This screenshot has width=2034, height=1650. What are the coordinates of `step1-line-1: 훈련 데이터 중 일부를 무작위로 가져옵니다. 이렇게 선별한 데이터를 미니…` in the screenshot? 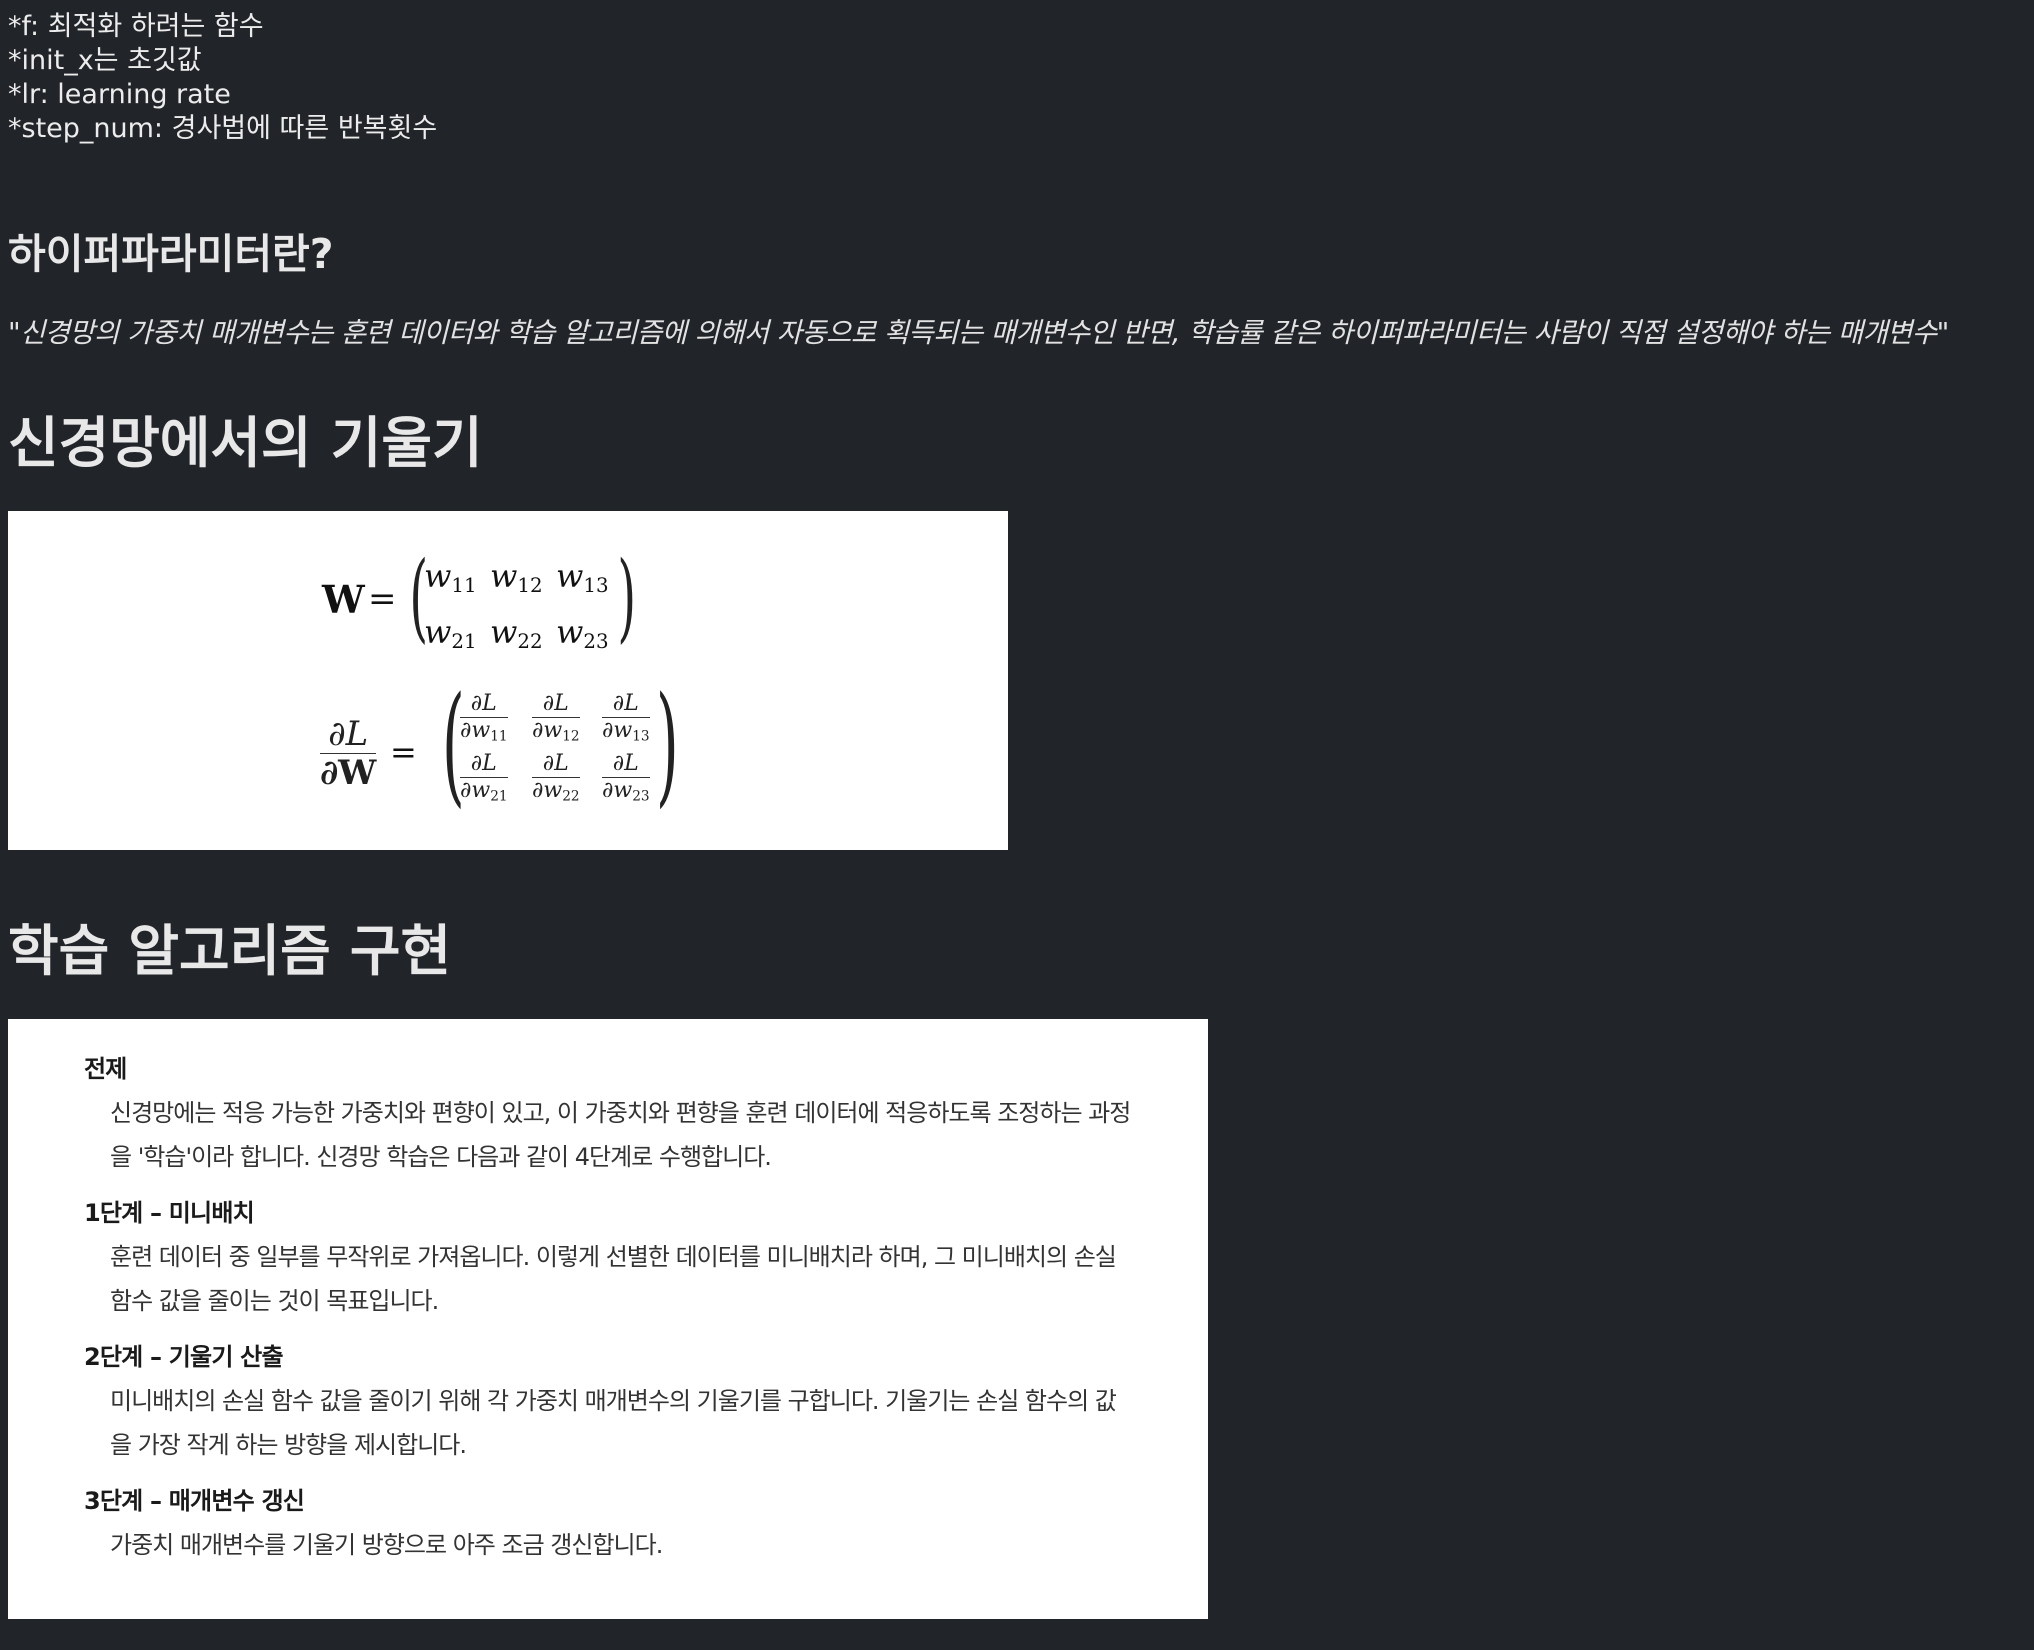 It's located at (613, 1257).